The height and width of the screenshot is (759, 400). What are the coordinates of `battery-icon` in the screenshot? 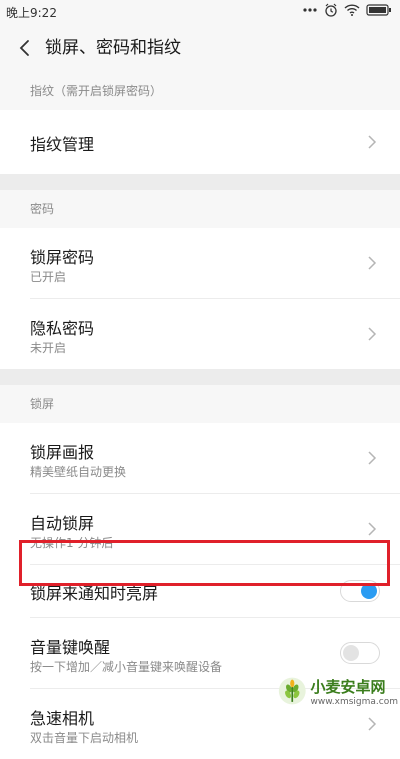 It's located at (379, 10).